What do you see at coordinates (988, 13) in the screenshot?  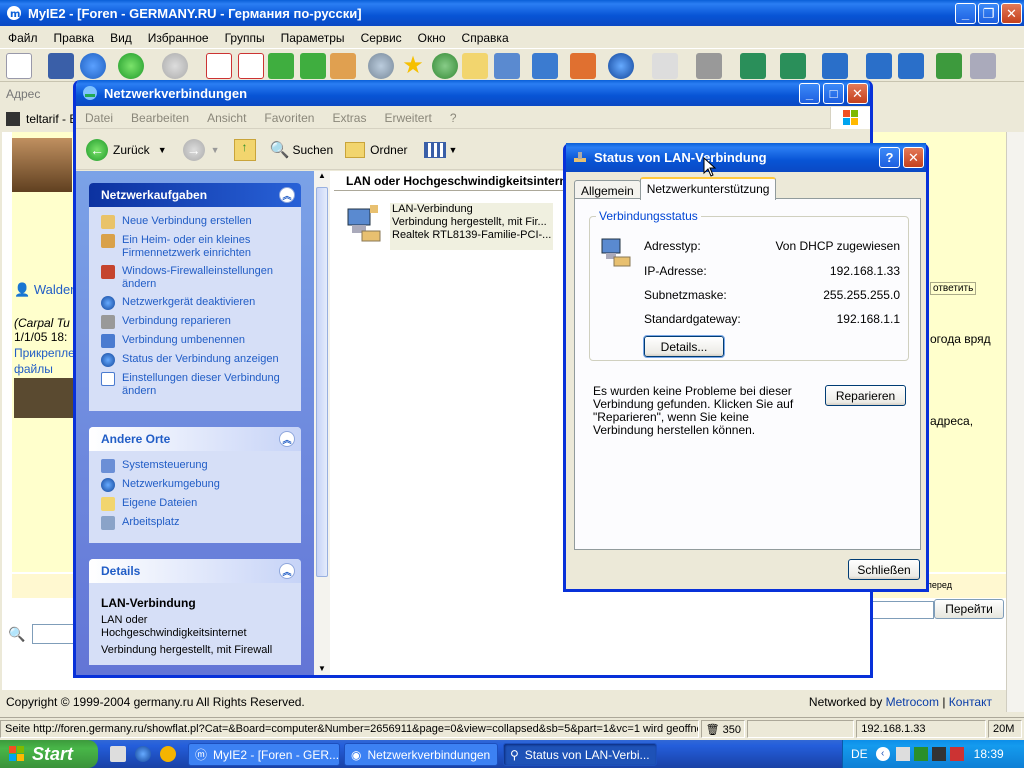 I see `restore-button: ❐` at bounding box center [988, 13].